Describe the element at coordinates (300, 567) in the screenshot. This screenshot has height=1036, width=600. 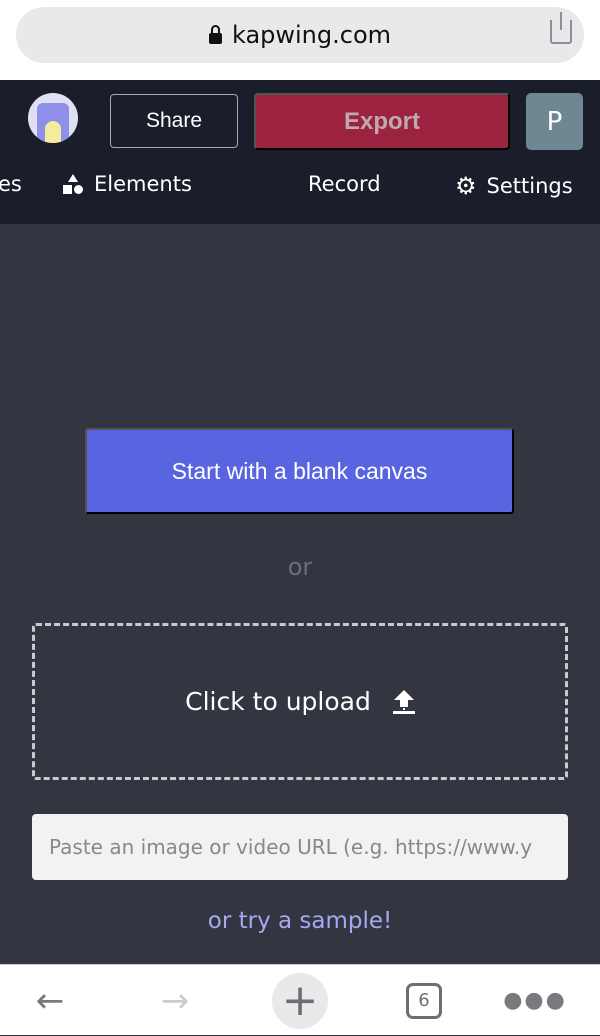
I see `or-divider: or` at that location.